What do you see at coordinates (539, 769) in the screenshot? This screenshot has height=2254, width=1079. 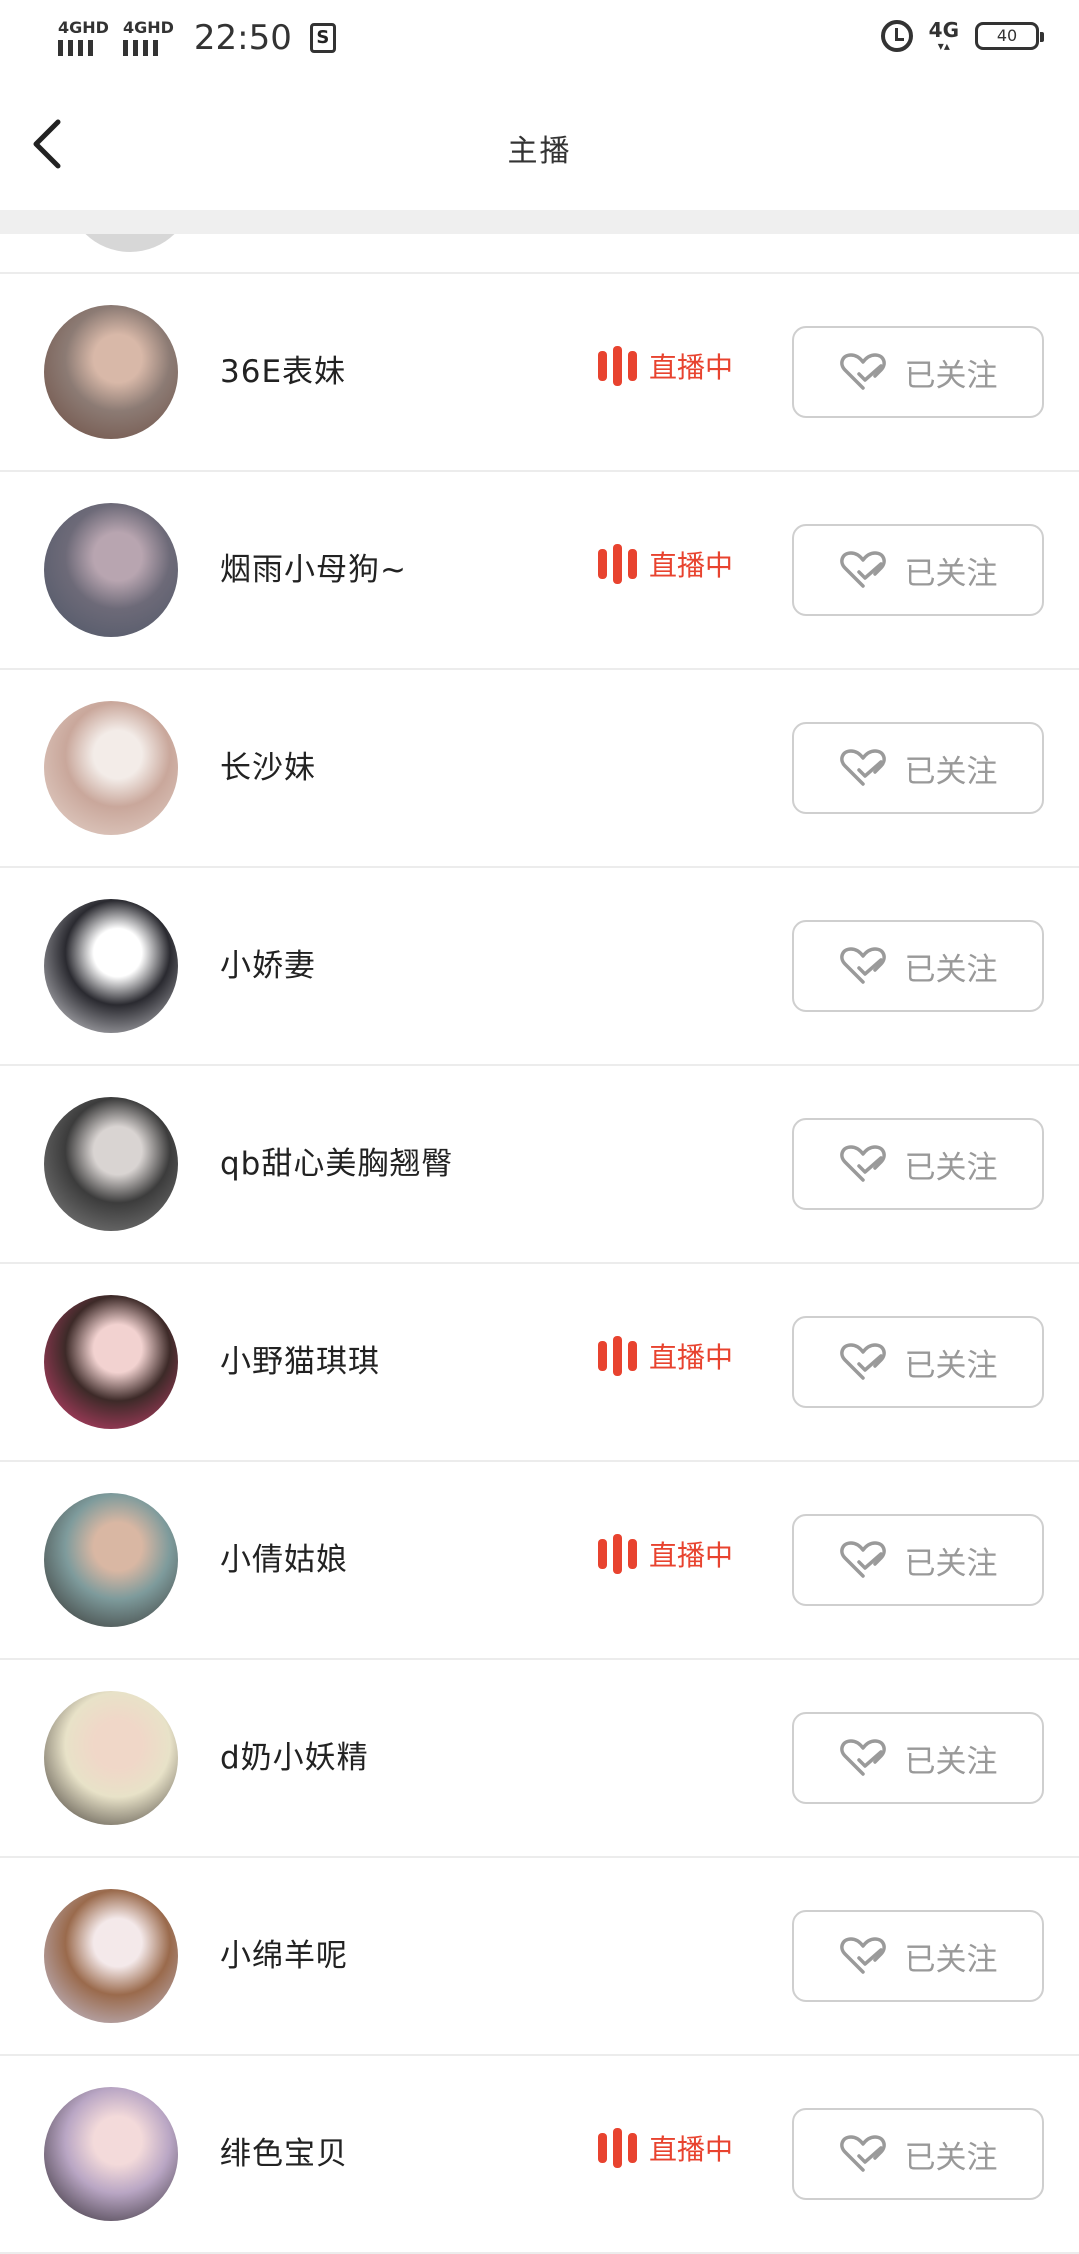 I see `anchor-row: 长沙妹 已关注` at bounding box center [539, 769].